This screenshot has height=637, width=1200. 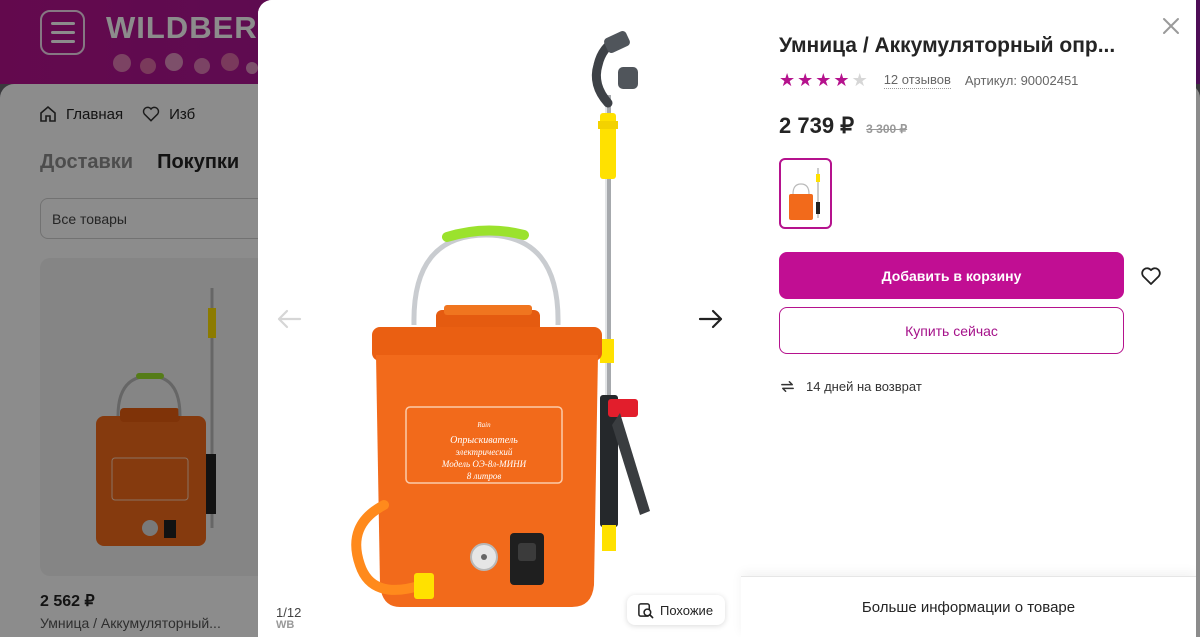 I want to click on rating-row: ★ ★ ★ ★ ★ 12 отзывов Артикул: 90002451, so click(x=928, y=80).